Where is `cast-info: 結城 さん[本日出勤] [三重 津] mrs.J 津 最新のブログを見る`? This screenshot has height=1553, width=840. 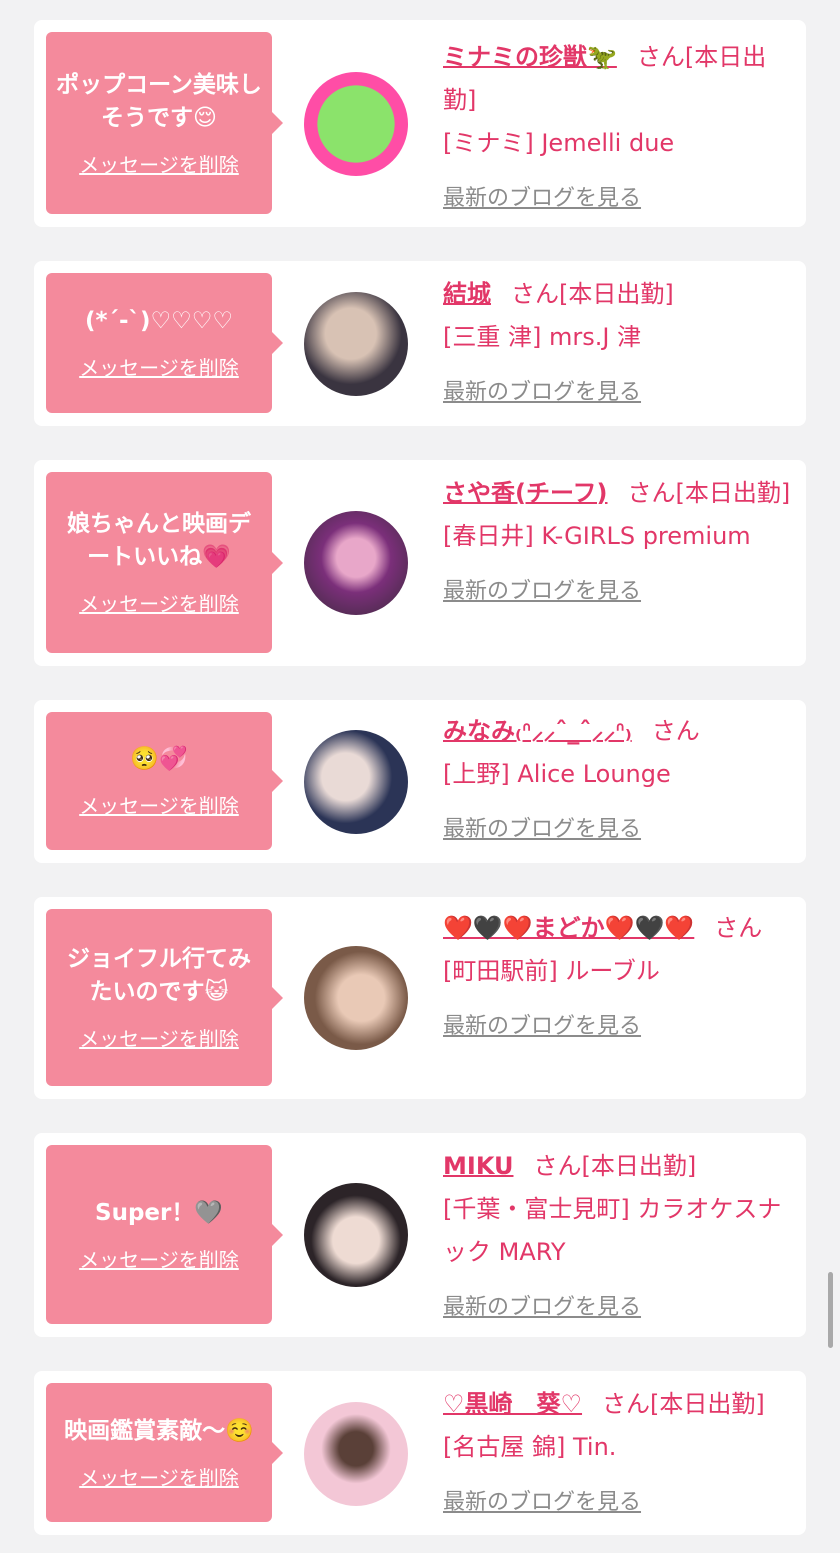
cast-info: 結城 さん[本日出勤] [三重 津] mrs.J 津 最新のブログを見る is located at coordinates (618, 343).